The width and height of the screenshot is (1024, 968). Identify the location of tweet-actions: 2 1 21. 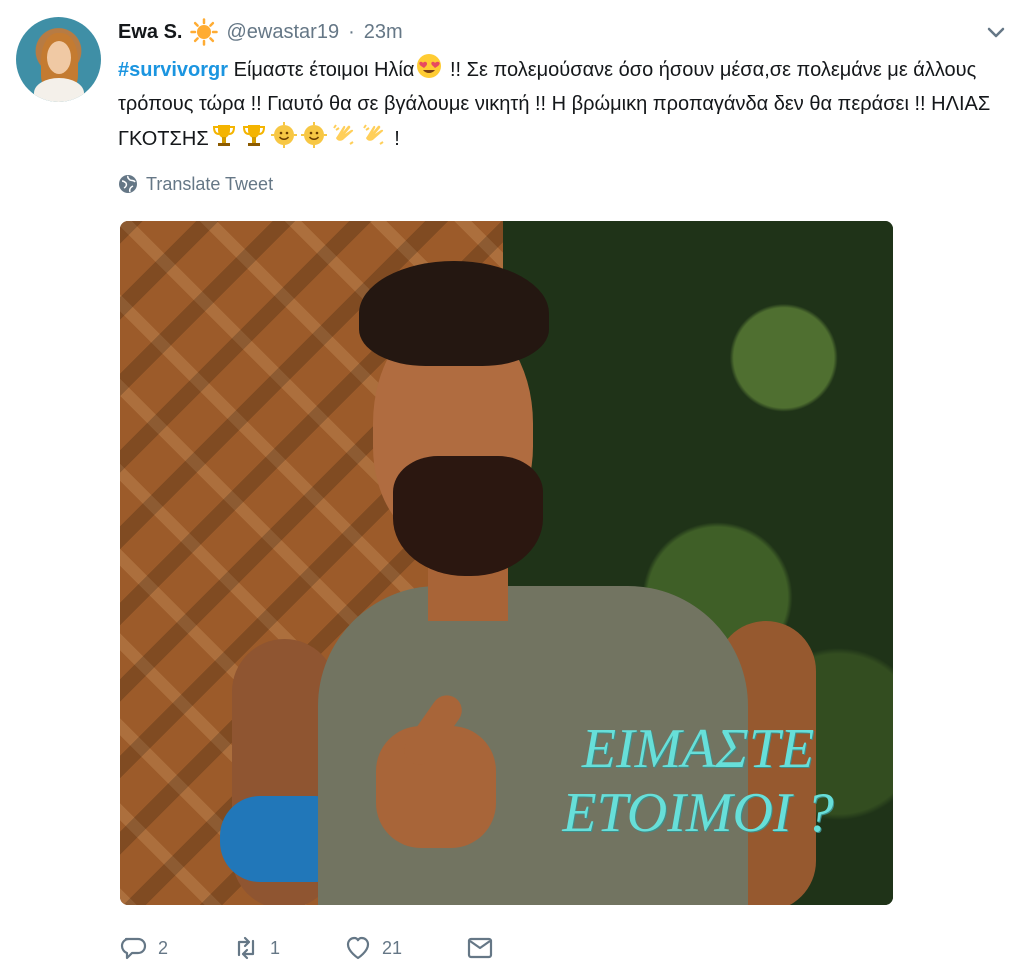
(339, 948).